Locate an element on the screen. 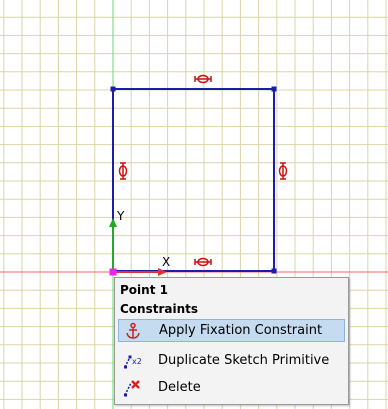  menu-item-label: Duplicate Sketch Primitive is located at coordinates (244, 360).